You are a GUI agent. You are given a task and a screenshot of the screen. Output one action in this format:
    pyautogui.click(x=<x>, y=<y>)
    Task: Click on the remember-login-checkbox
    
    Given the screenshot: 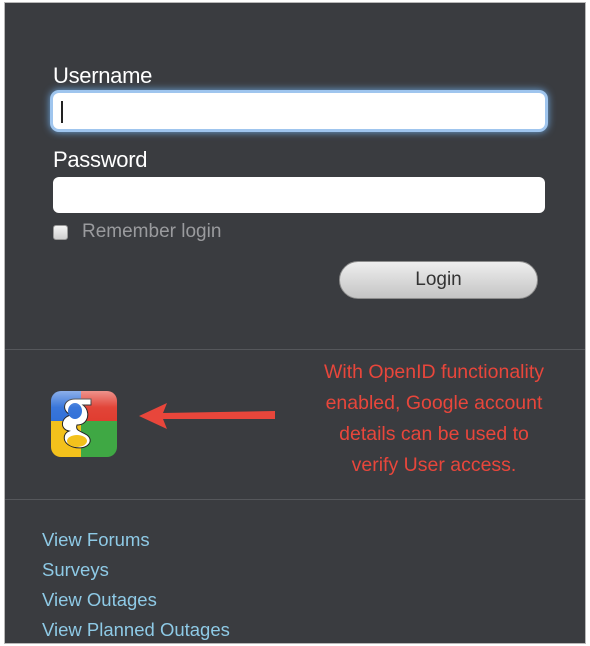 What is the action you would take?
    pyautogui.click(x=60, y=232)
    